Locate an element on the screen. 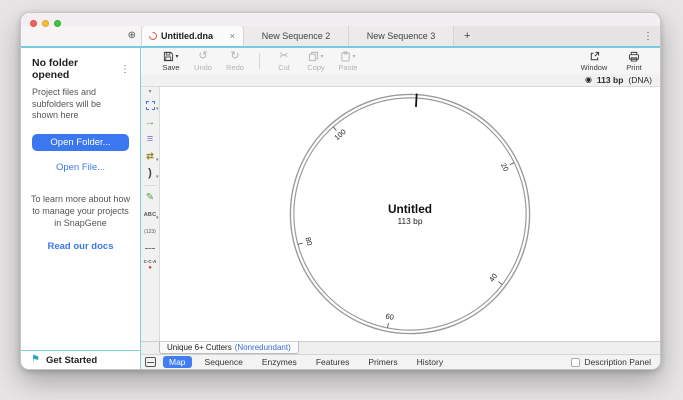 The image size is (683, 400). copy-icon is located at coordinates (313, 56).